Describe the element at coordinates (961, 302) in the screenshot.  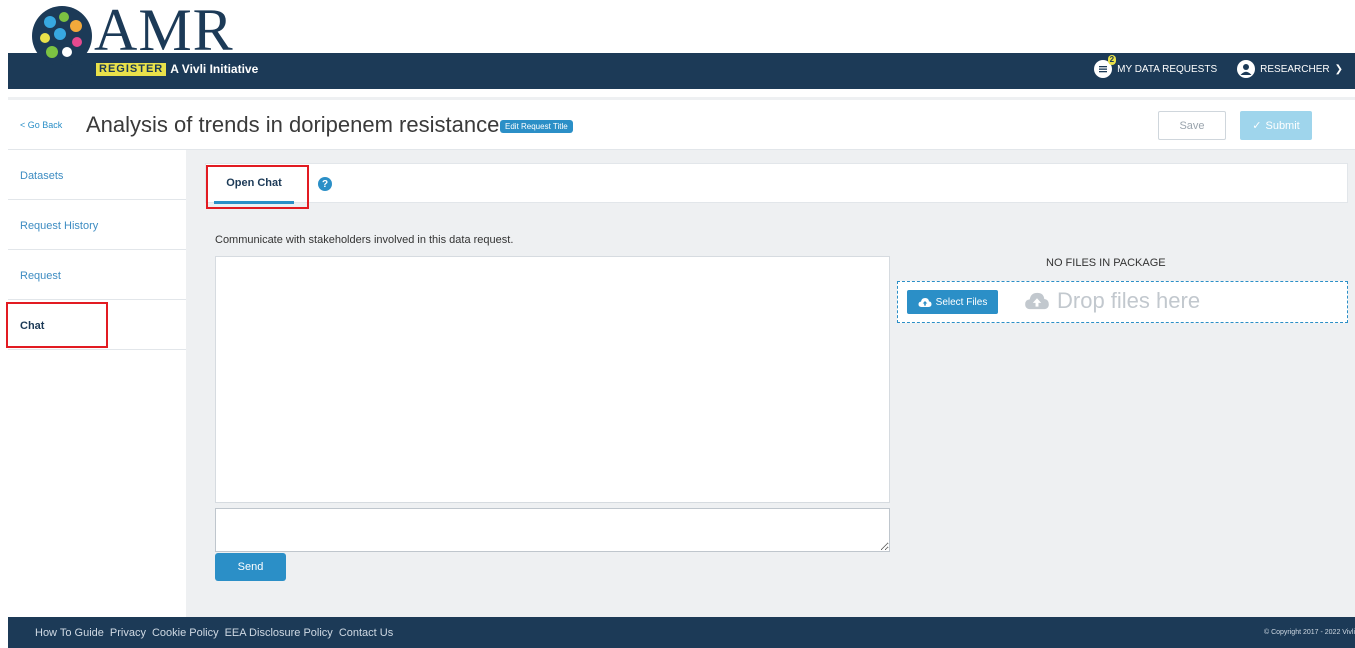
I see `select-files-label: Select Files` at that location.